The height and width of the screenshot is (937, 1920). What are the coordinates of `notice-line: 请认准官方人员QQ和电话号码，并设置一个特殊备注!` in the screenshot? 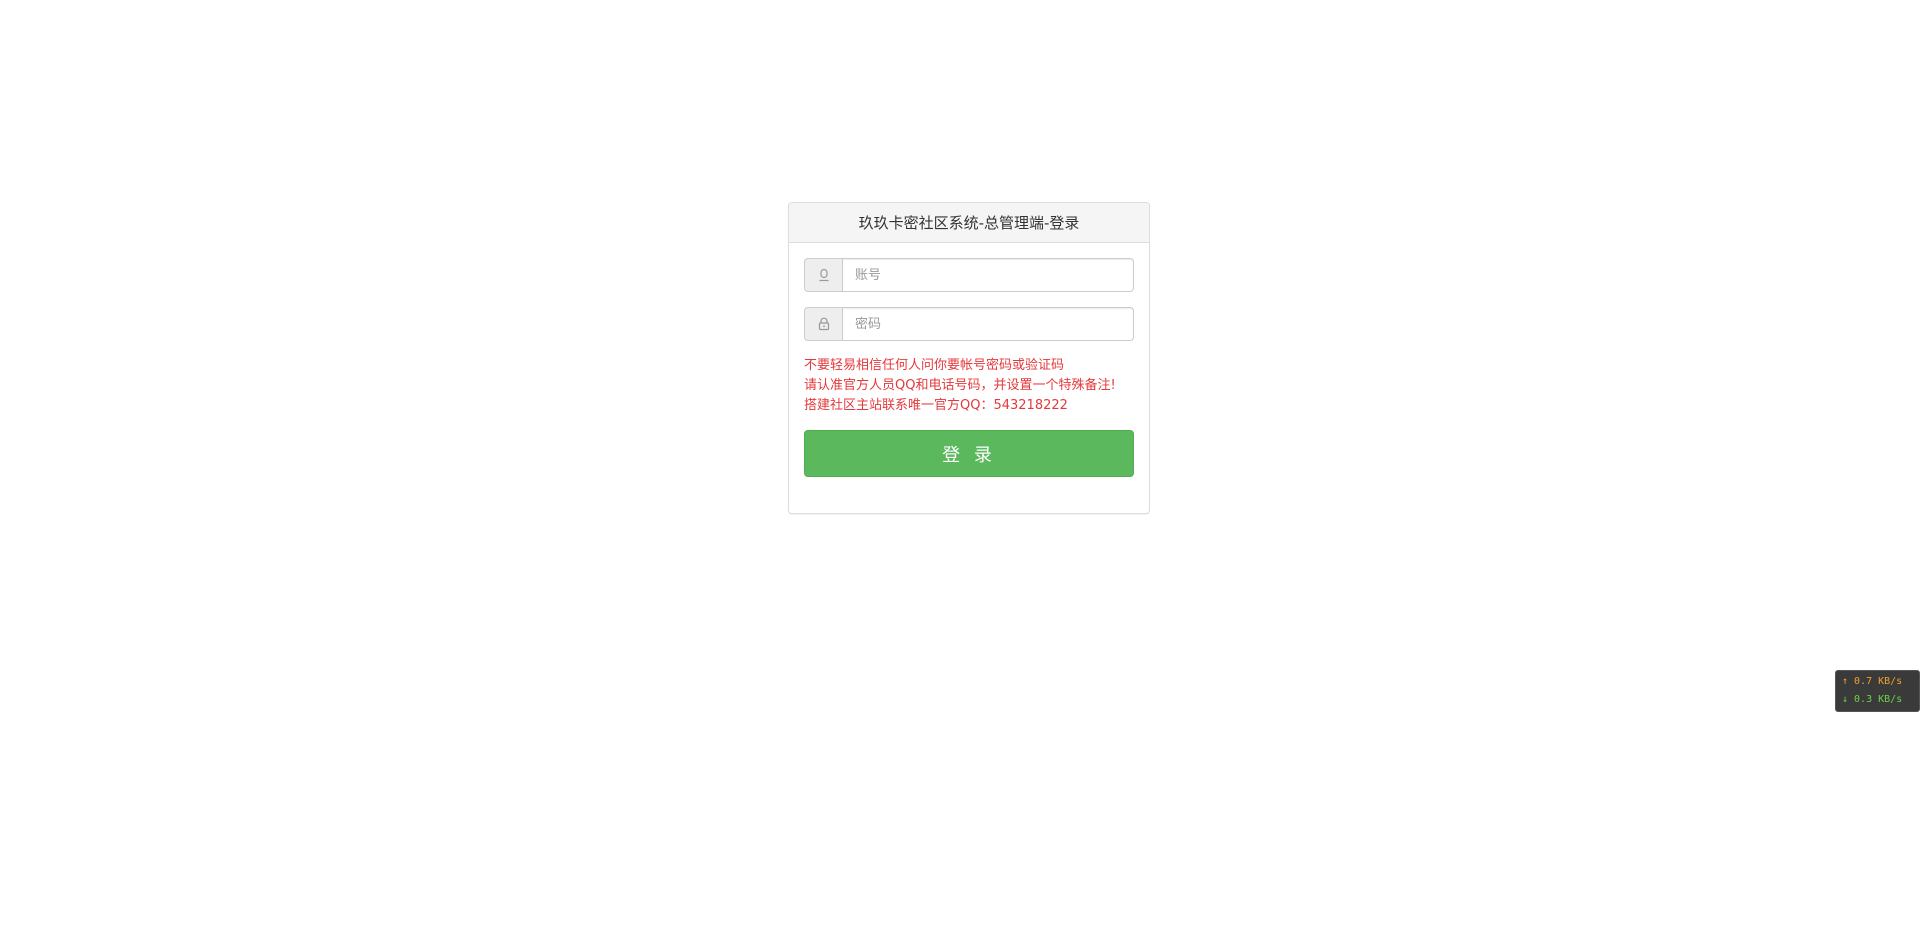 It's located at (960, 385).